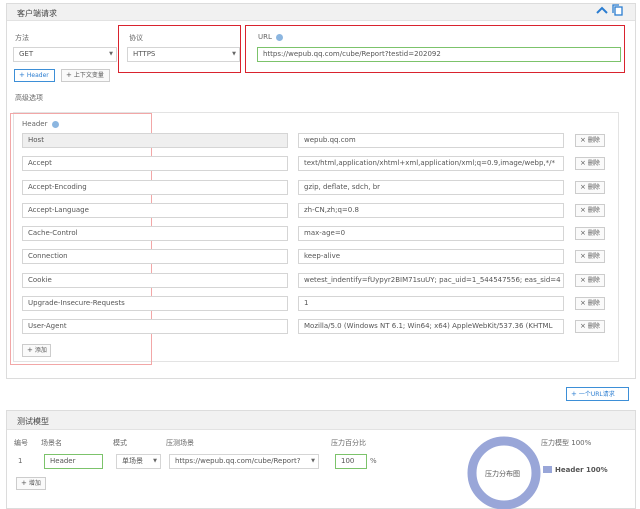 This screenshot has height=509, width=640. I want to click on add-context-label: 上下文变量, so click(88, 75).